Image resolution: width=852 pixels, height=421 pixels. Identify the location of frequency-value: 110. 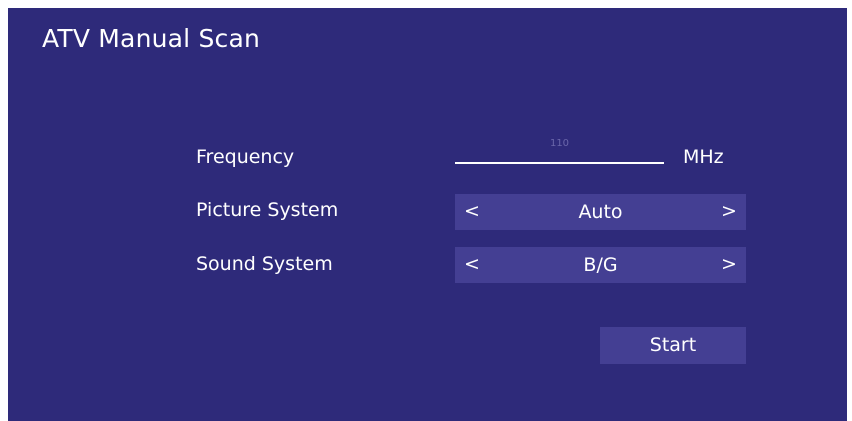
(559, 143).